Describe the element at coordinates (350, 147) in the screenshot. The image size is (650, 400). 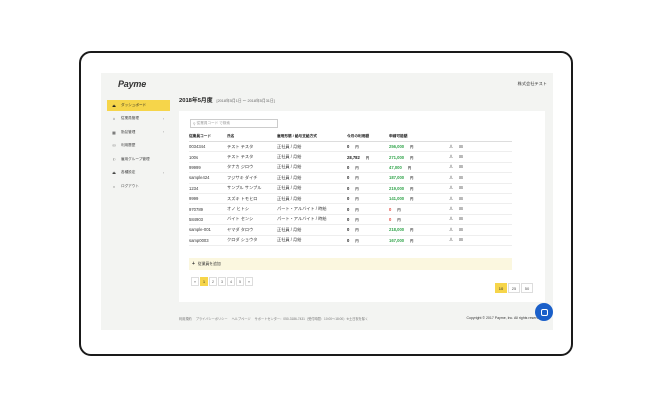
I see `table-row: 0034344 テスト テスタ 正社員 / 月給 0 円 256,000 円 ♙ ⊟` at that location.